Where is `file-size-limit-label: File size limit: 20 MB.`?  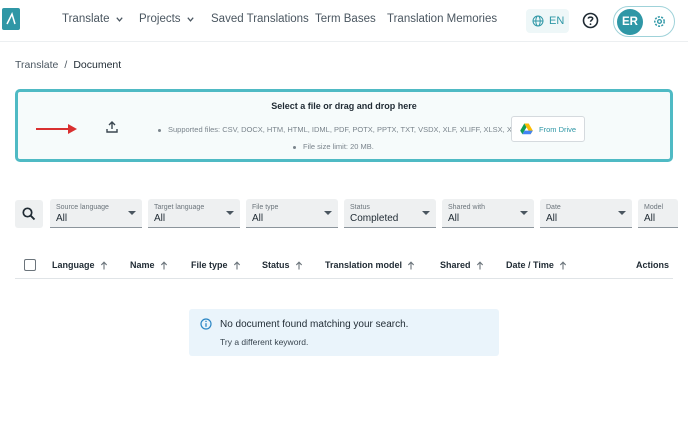
file-size-limit-label: File size limit: 20 MB. is located at coordinates (338, 146).